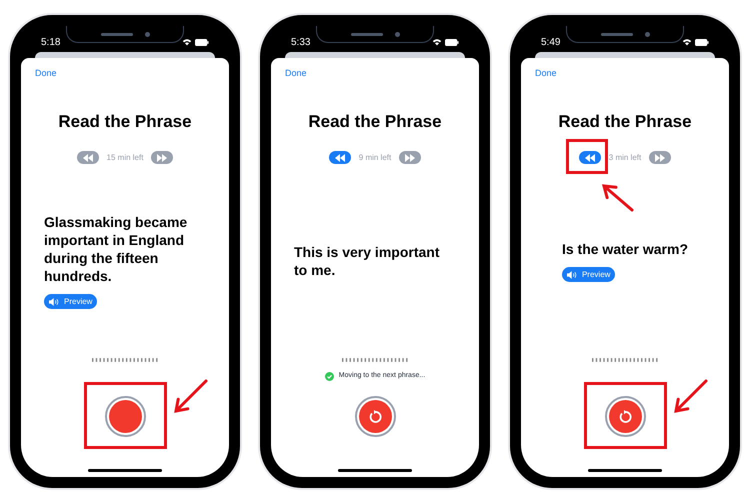 The width and height of the screenshot is (750, 500). I want to click on phrase-text: Glassmaking became important in England during the fifteen hundreds., so click(116, 249).